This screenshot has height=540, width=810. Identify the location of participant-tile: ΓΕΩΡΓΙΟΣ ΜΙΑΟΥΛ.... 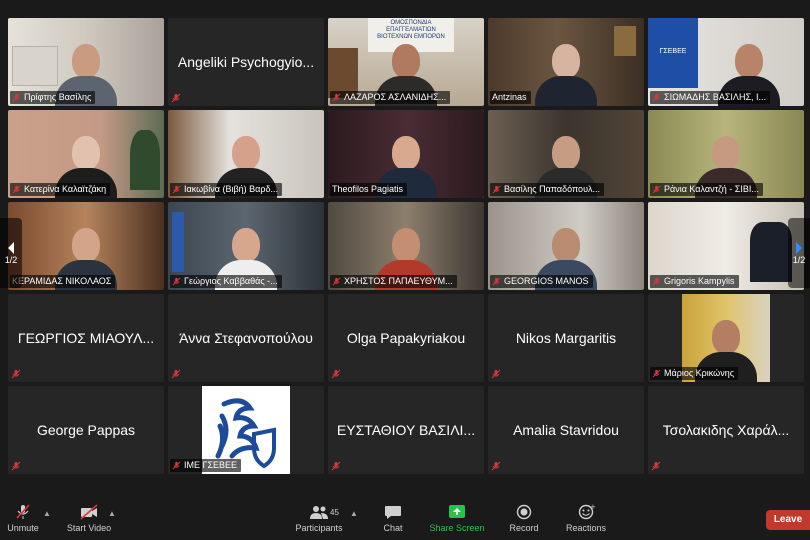
(86, 338).